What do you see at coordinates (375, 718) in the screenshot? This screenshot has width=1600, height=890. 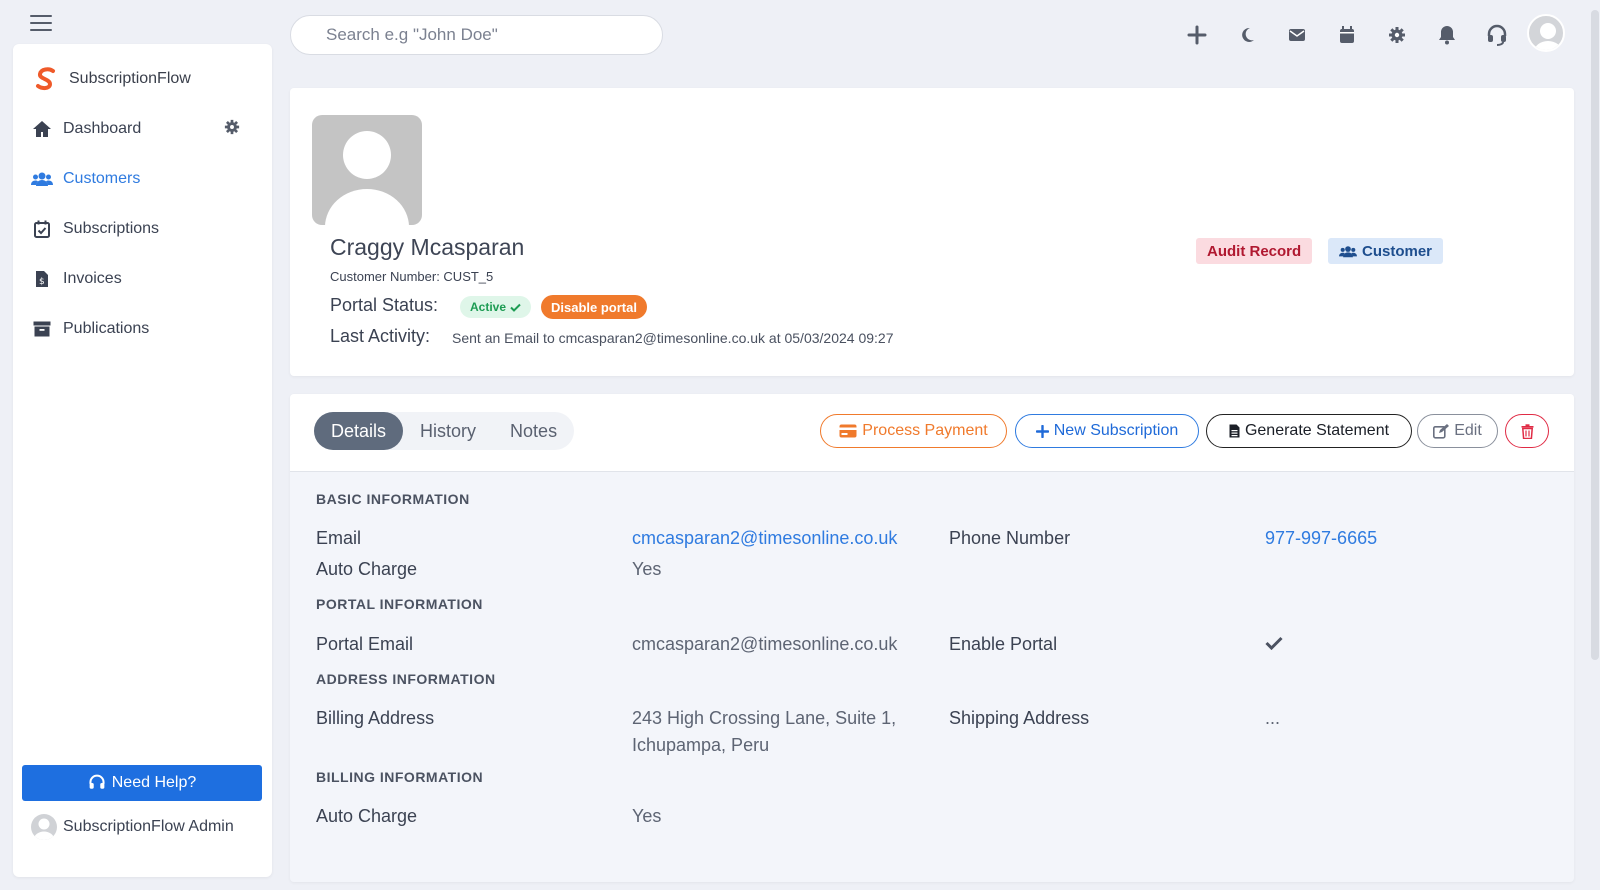 I see `billing-address-label: Billing Address` at bounding box center [375, 718].